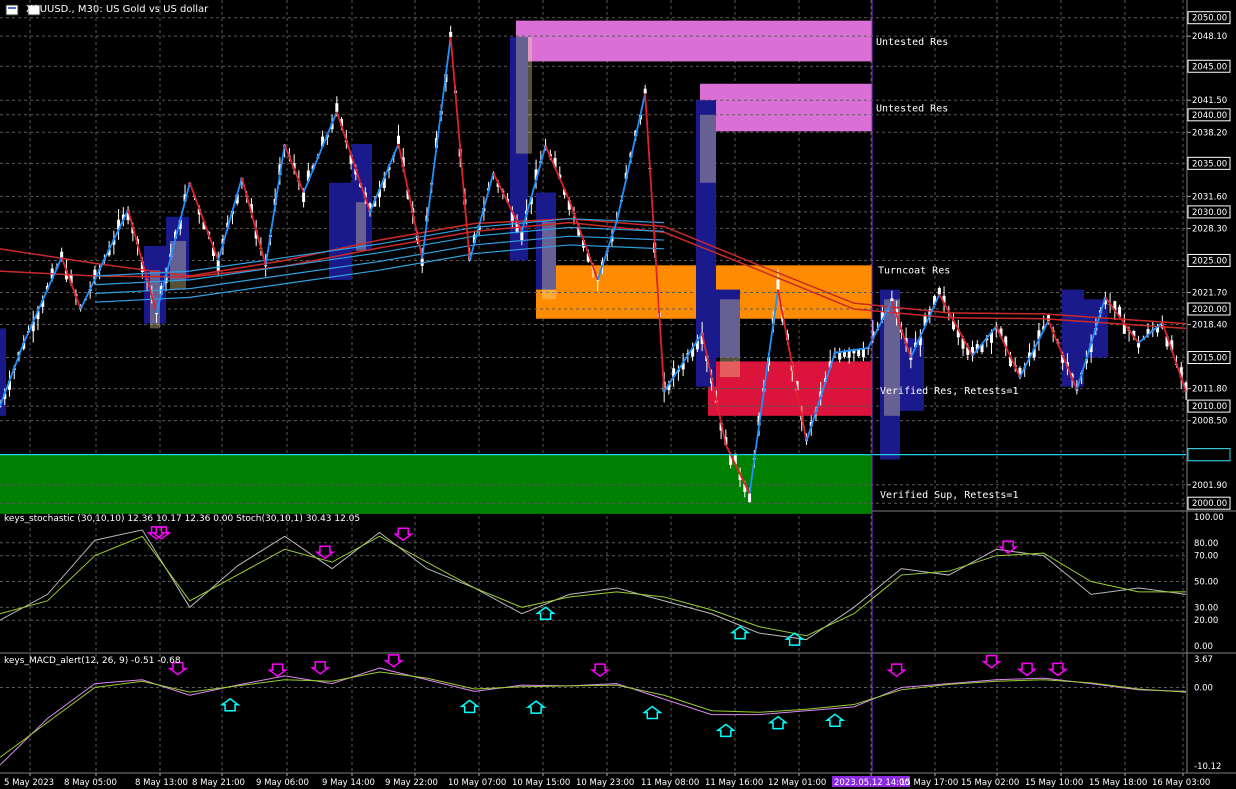 The width and height of the screenshot is (1236, 789). Describe the element at coordinates (1073, 338) in the screenshot. I see `highlight-bar` at that location.